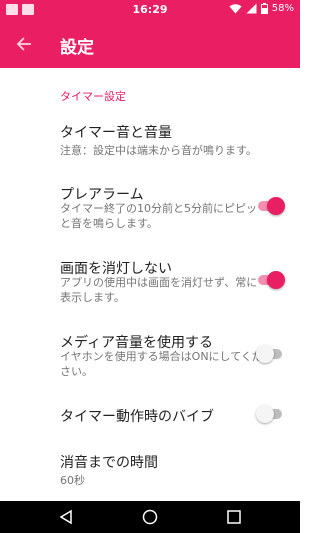 The width and height of the screenshot is (320, 533). I want to click on arrow-back-icon, so click(23, 44).